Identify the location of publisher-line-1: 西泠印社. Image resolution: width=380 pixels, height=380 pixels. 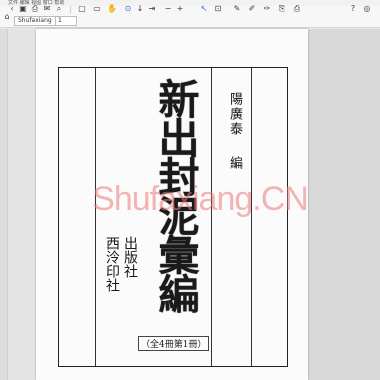
(112, 264).